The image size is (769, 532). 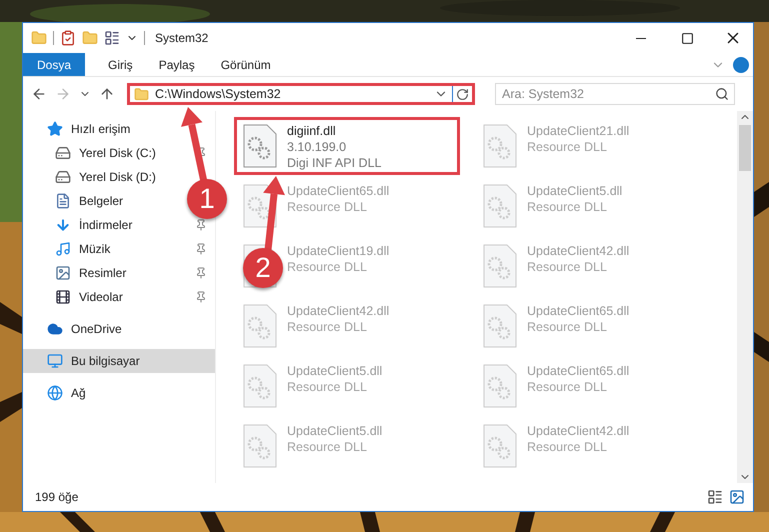 I want to click on ribbon-tab: Görünüm, so click(x=246, y=64).